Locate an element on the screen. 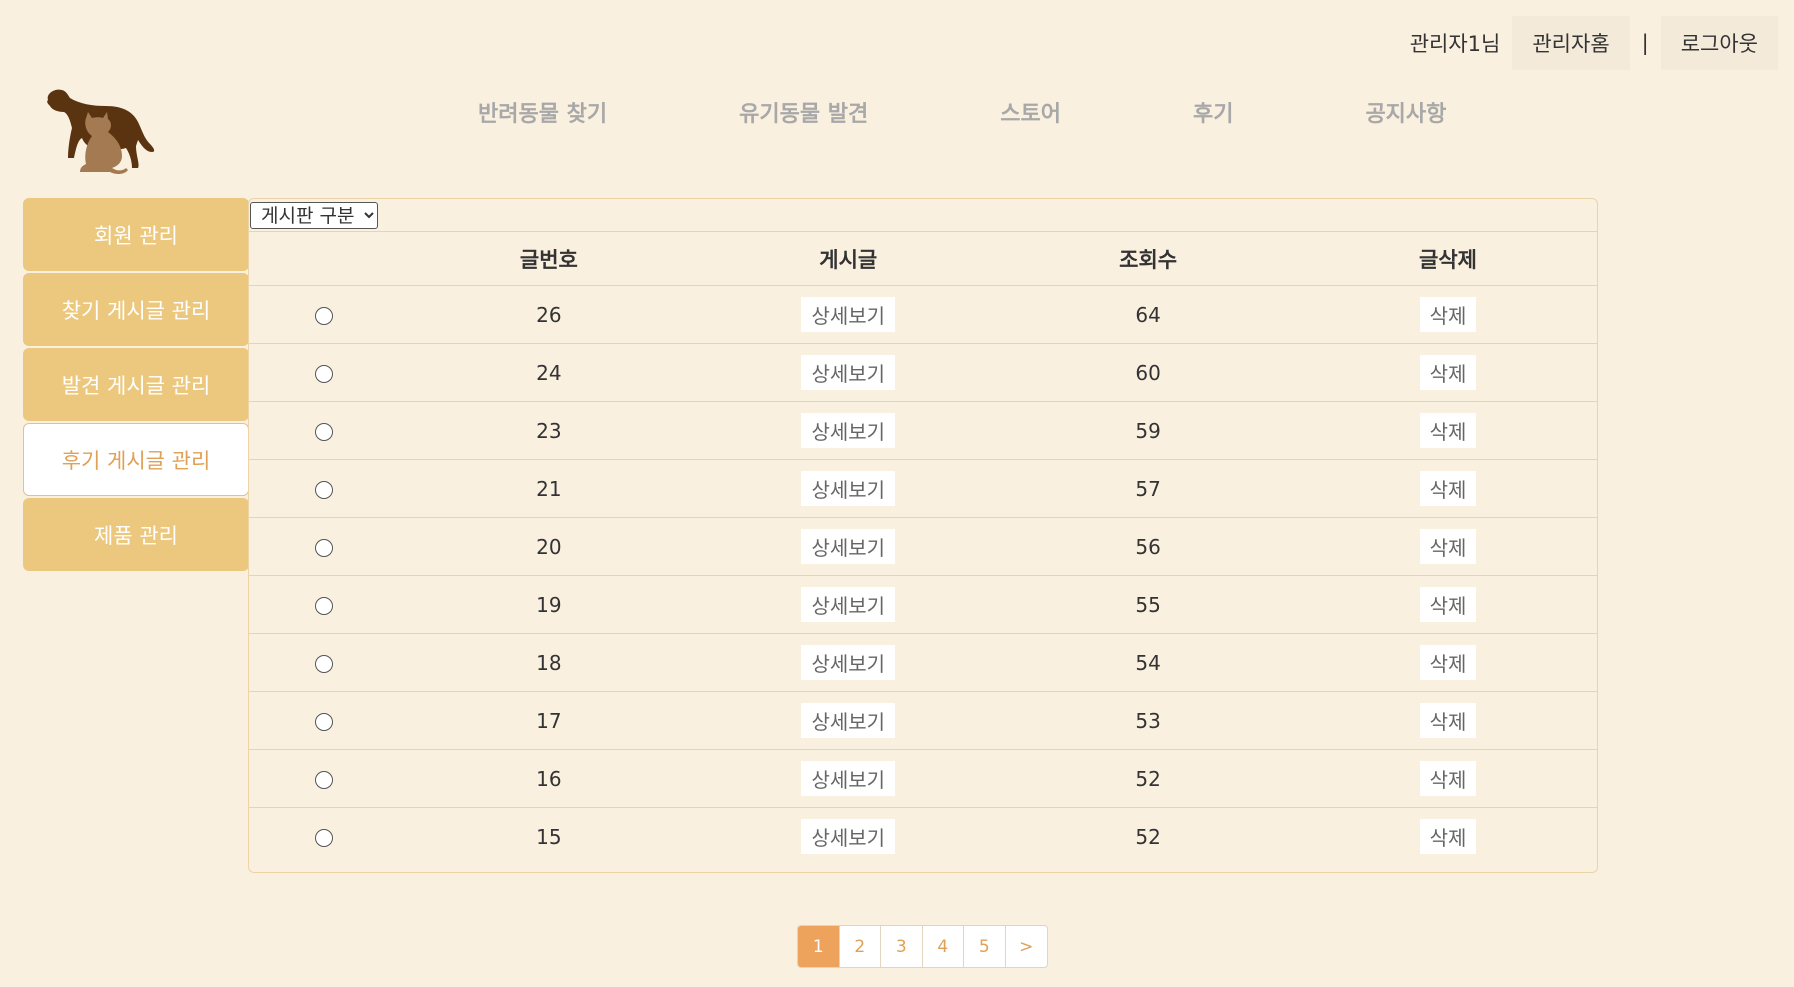  sidebar-item-member: 회원 관리 is located at coordinates (136, 234).